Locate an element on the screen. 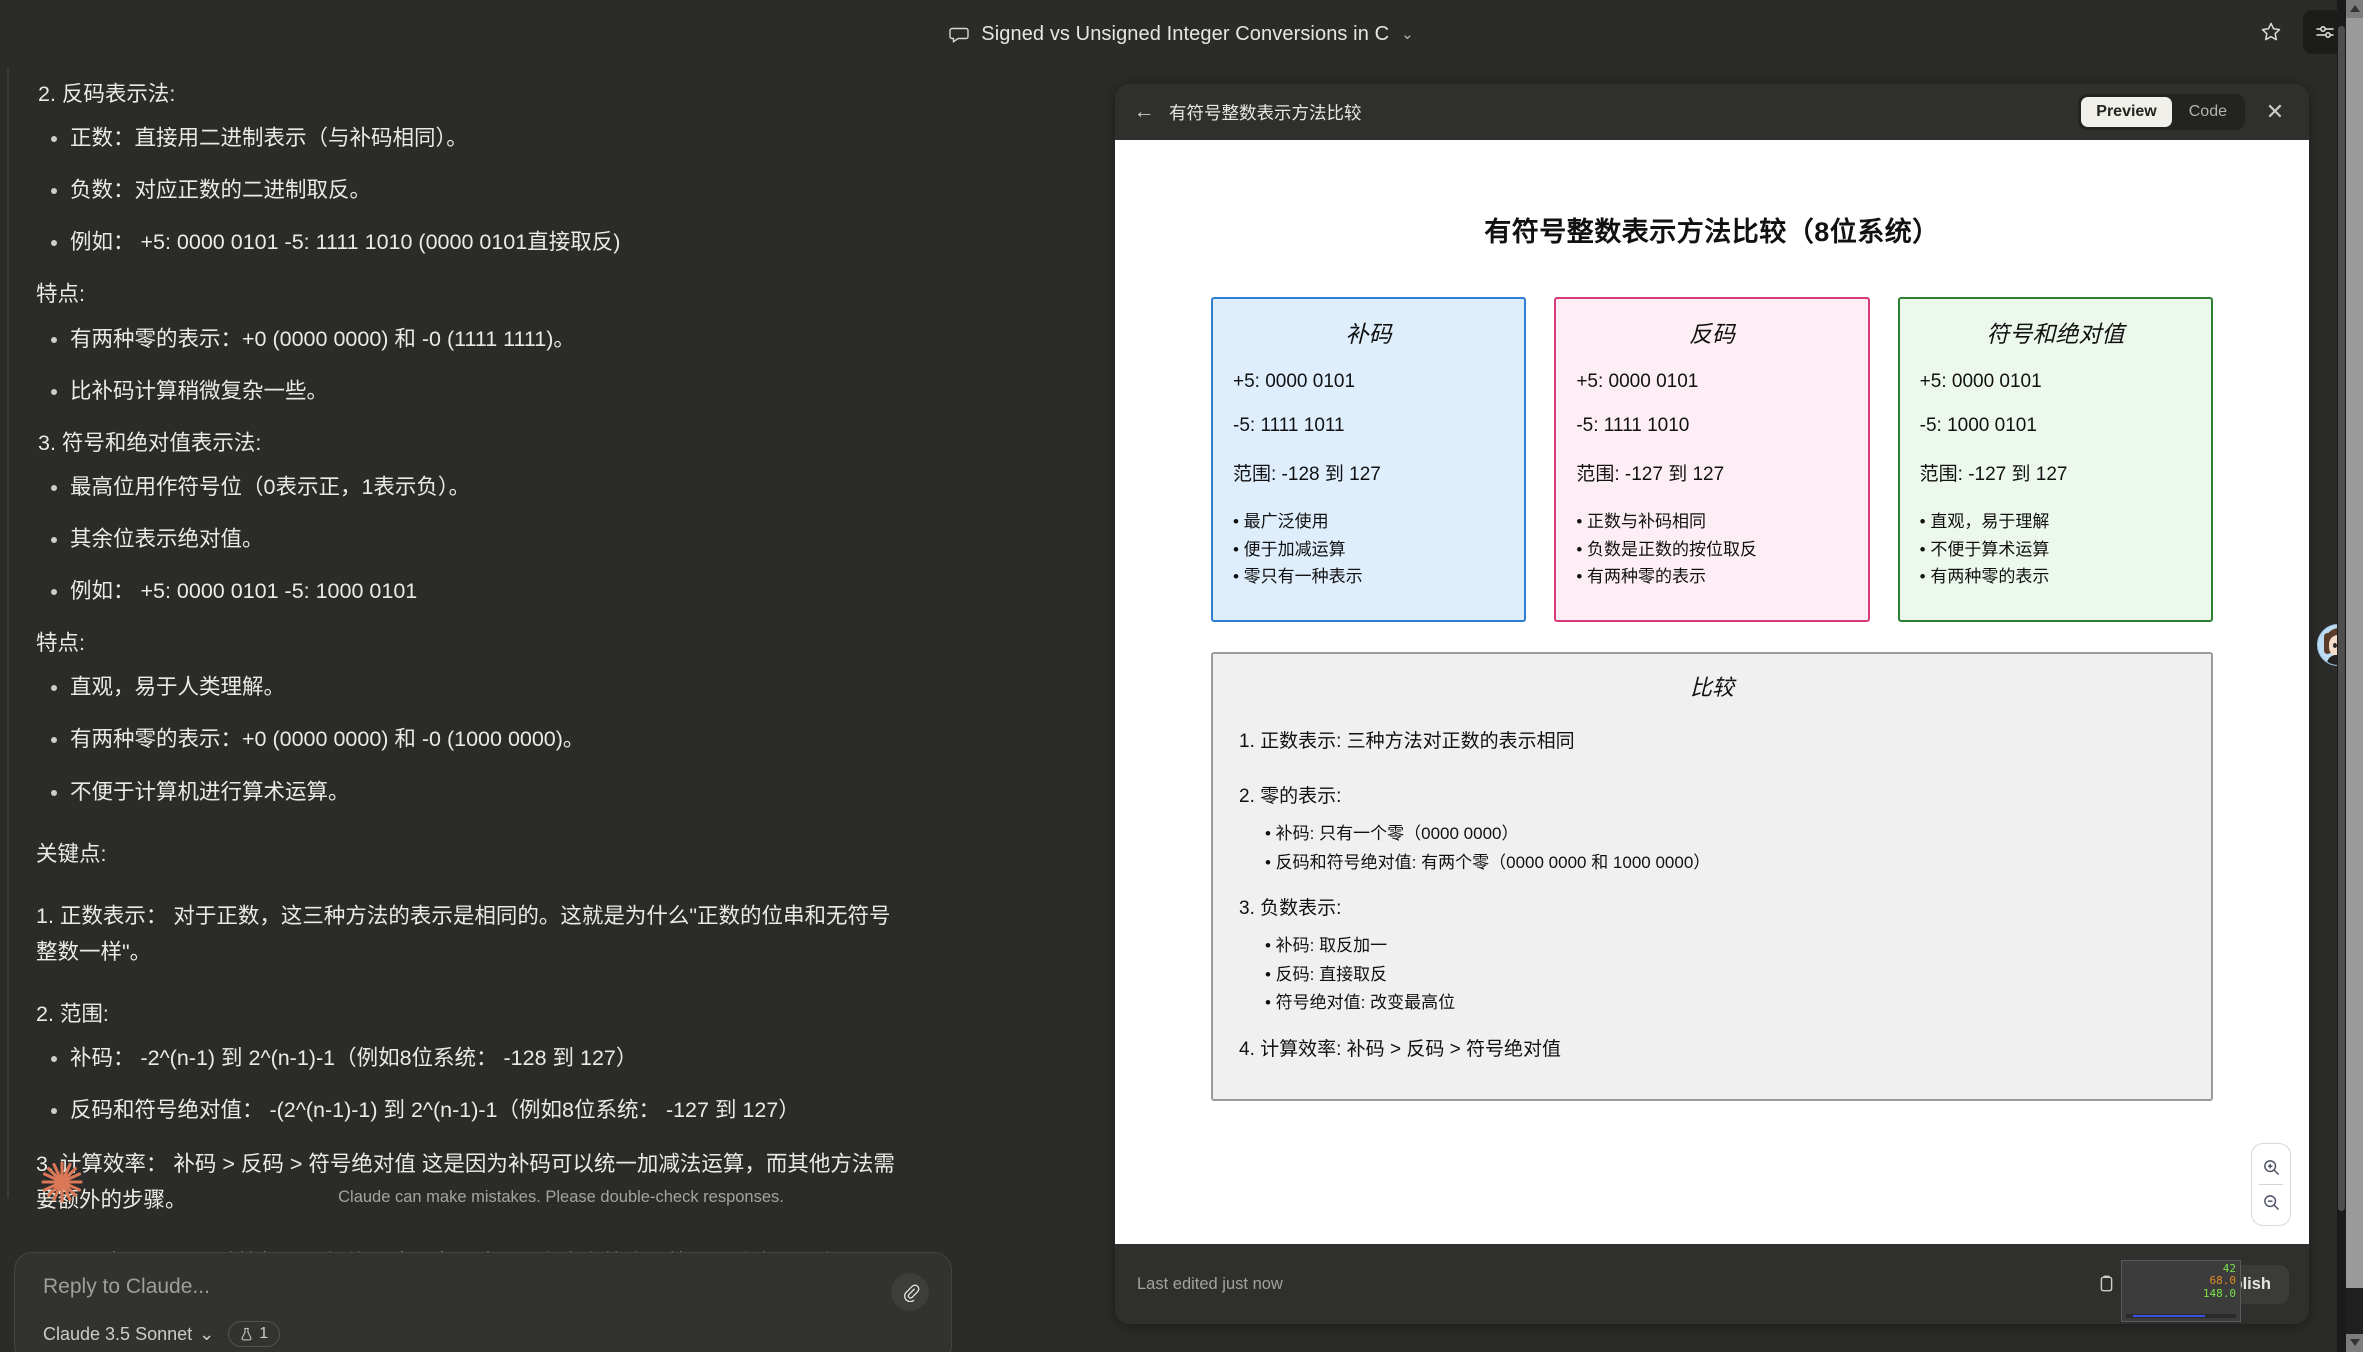  overlay-hud-widget: 42 68.0 148.0 is located at coordinates (2181, 1291).